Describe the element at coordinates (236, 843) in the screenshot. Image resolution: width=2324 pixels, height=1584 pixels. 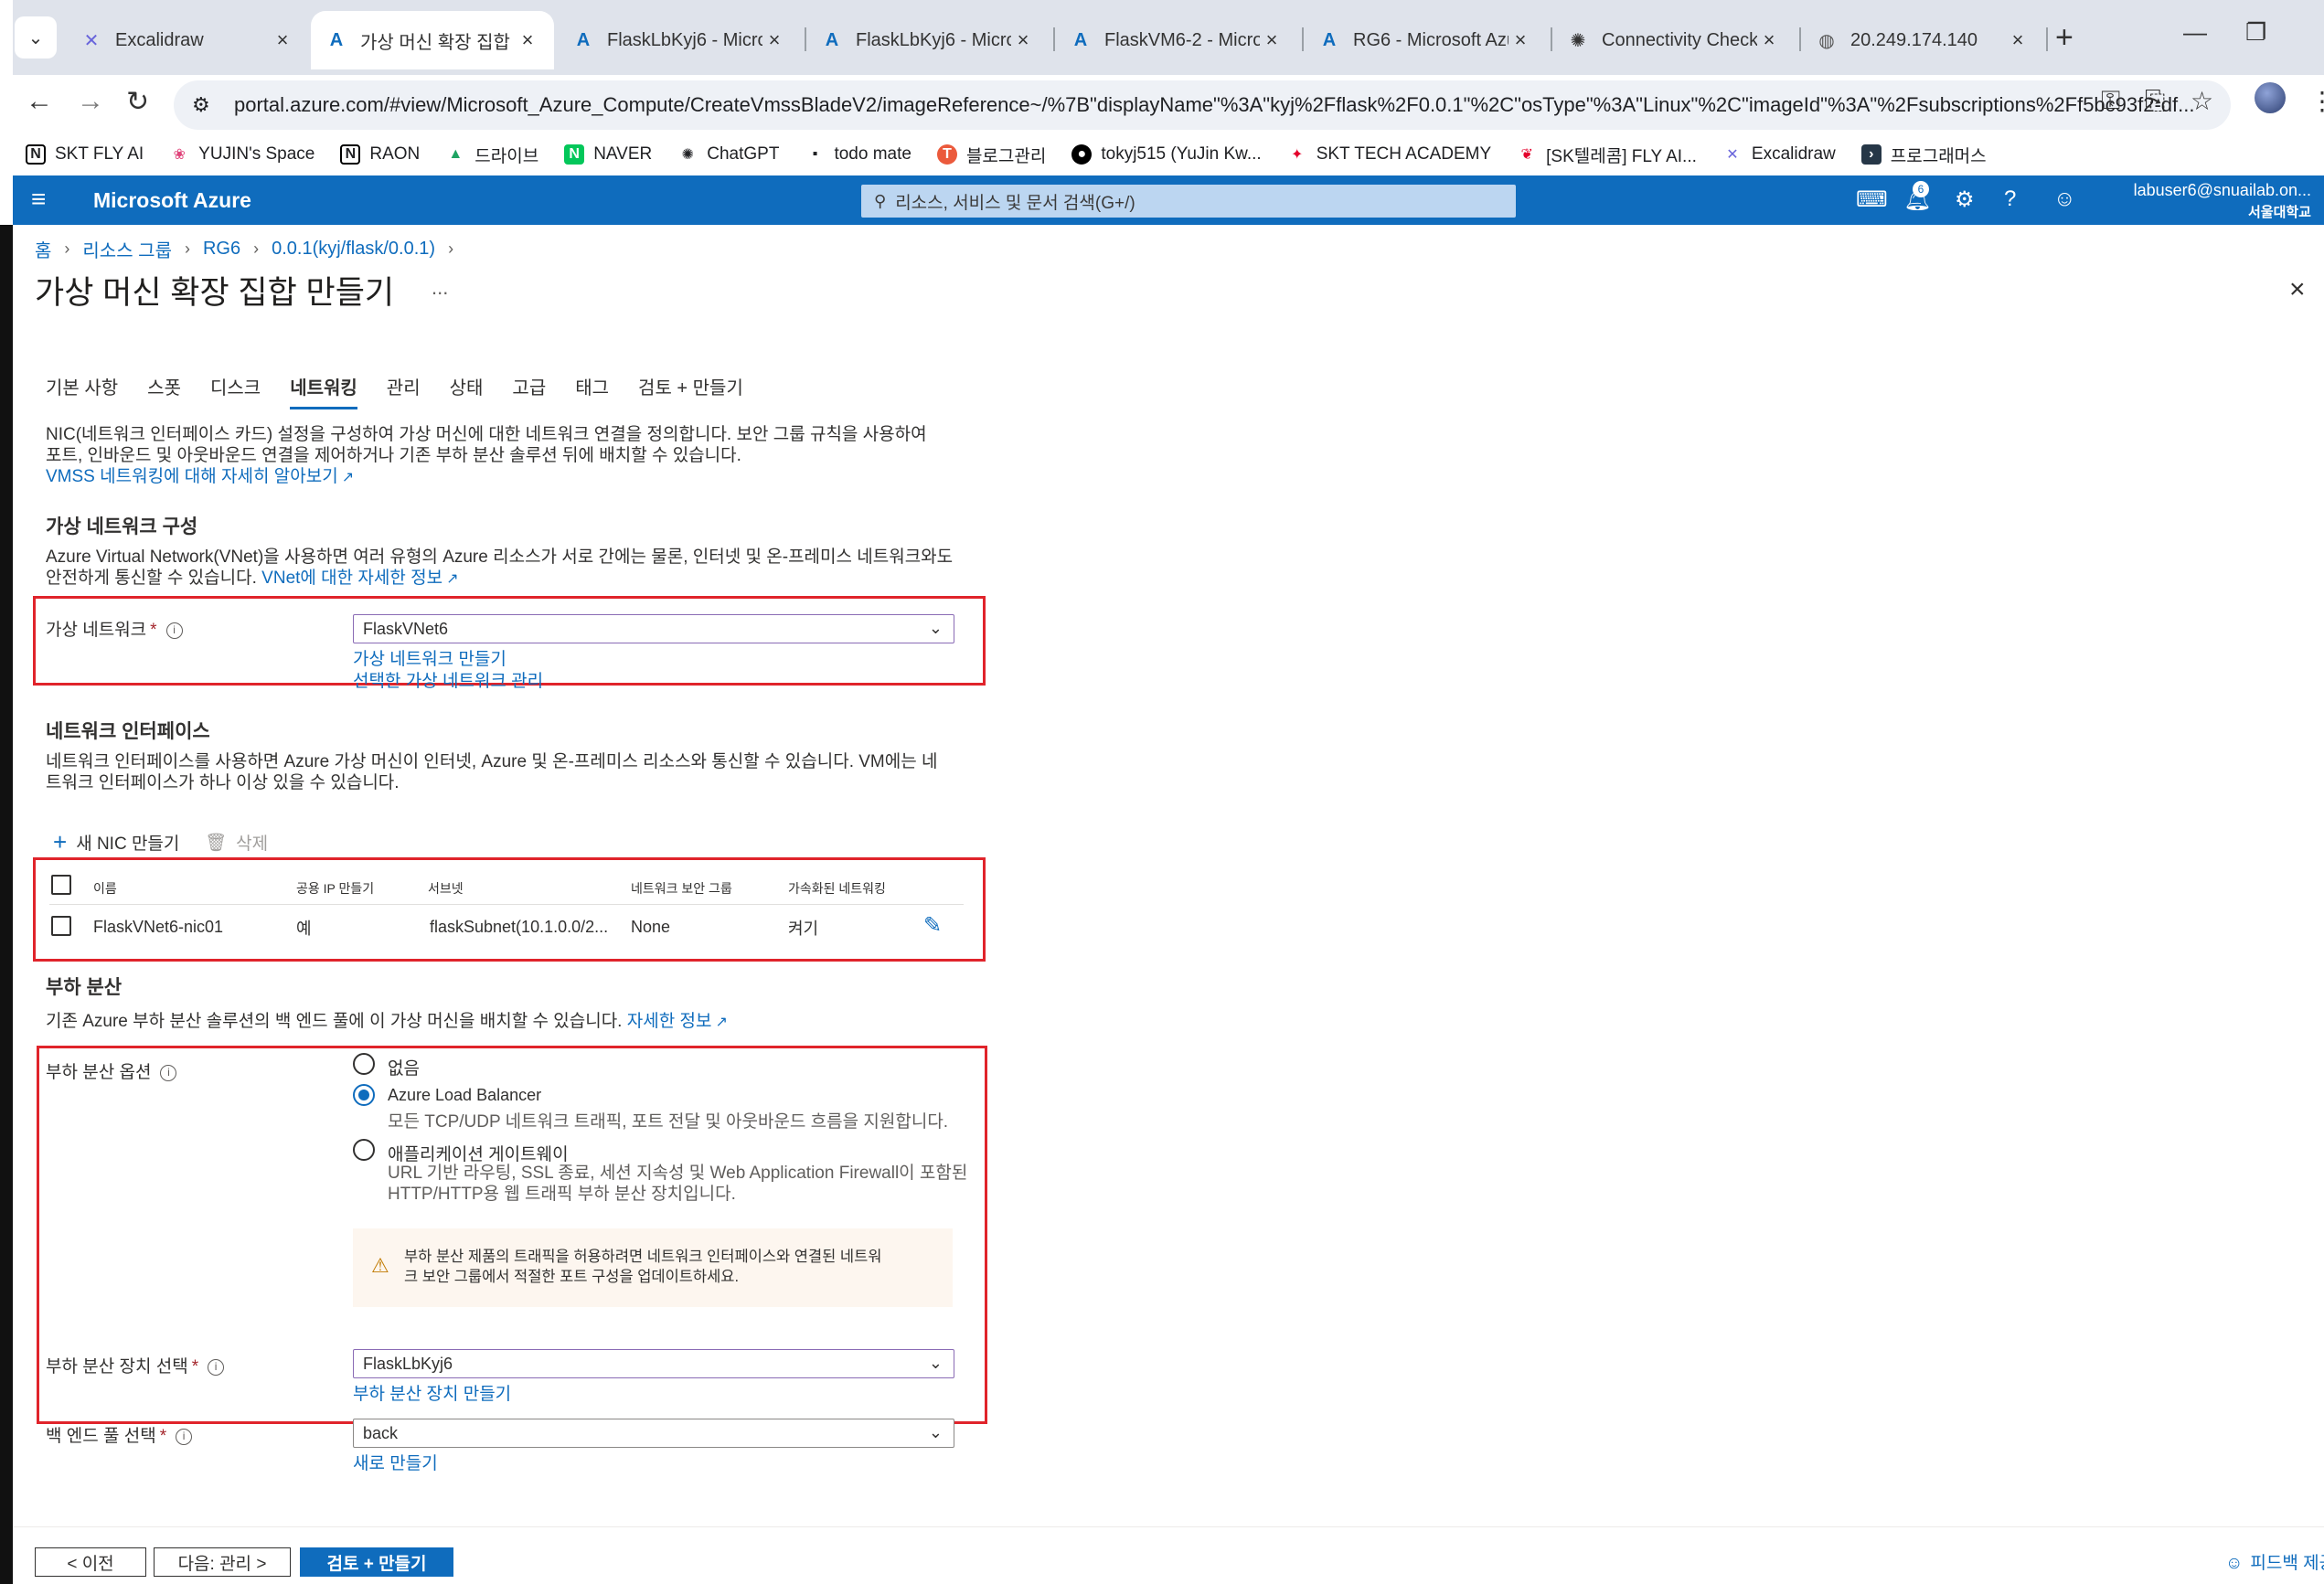
I see `delete-nic-button: 🗑︎ 삭제` at that location.